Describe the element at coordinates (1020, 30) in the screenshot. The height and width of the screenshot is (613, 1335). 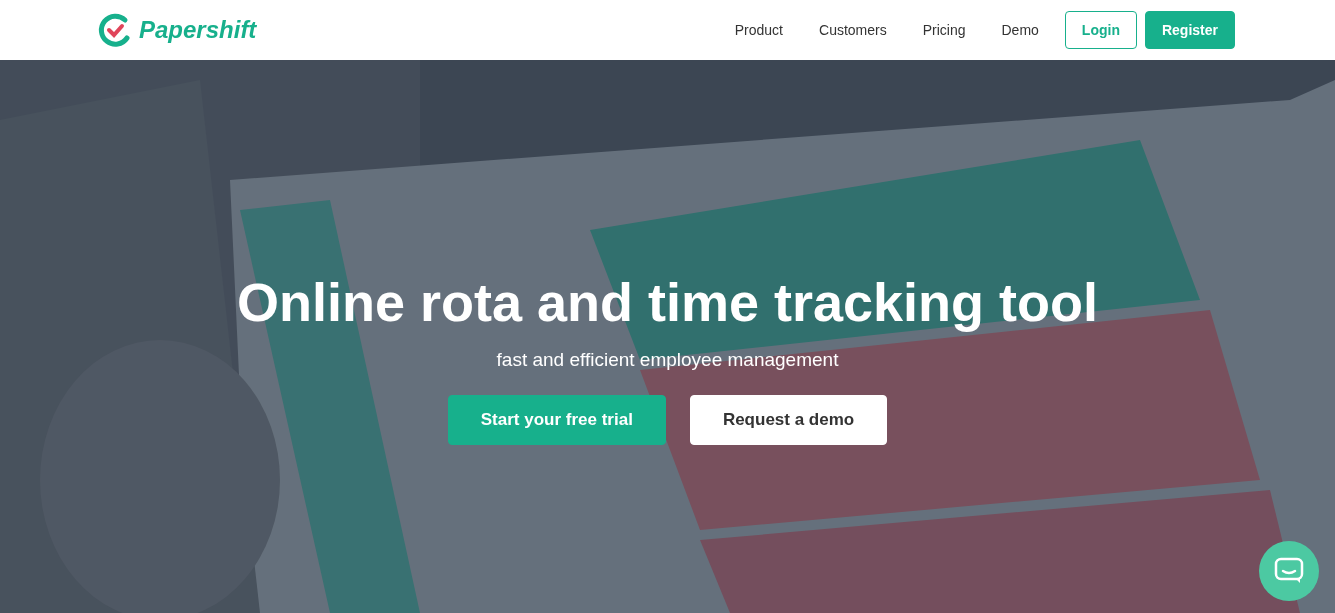
I see `nav-link: Demo` at that location.